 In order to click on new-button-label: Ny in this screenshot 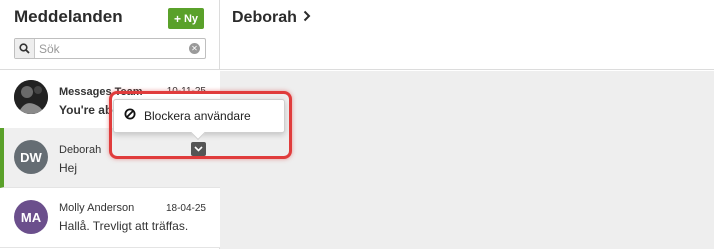, I will do `click(191, 18)`.